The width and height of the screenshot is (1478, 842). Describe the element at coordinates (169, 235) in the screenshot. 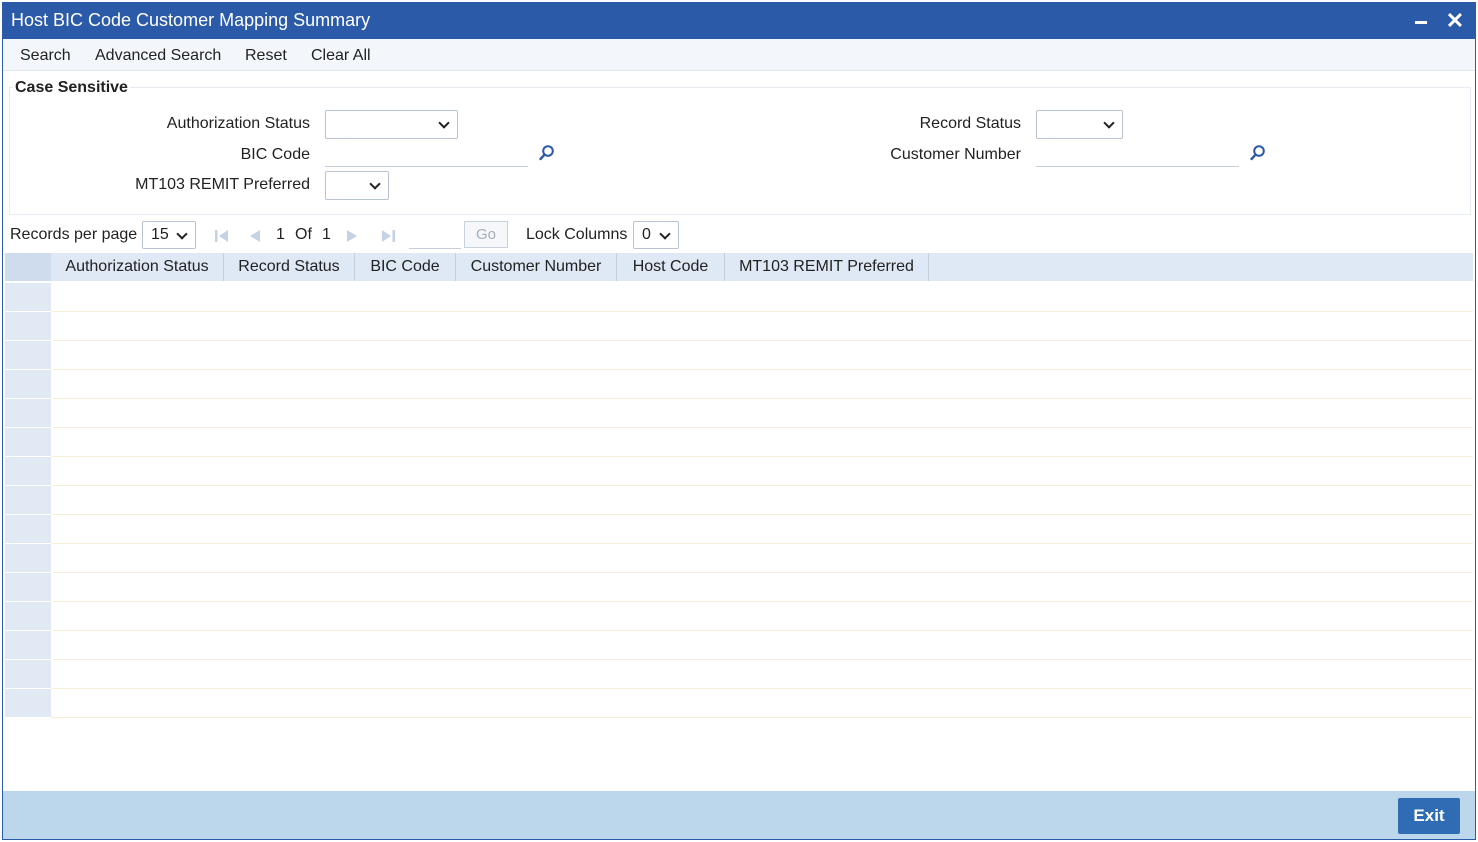

I see `records-per-page-select: 15` at that location.